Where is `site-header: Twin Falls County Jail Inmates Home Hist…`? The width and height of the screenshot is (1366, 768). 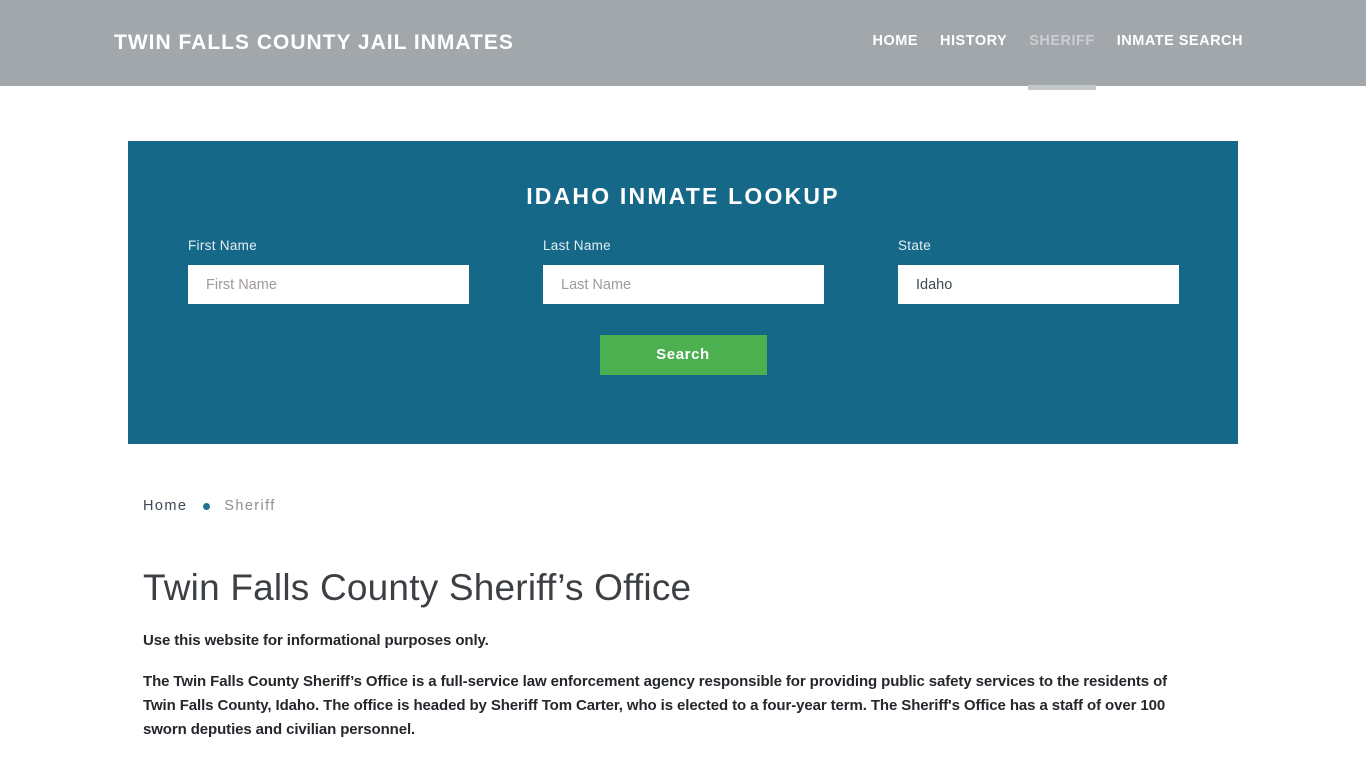
site-header: Twin Falls County Jail Inmates Home Hist… is located at coordinates (683, 45).